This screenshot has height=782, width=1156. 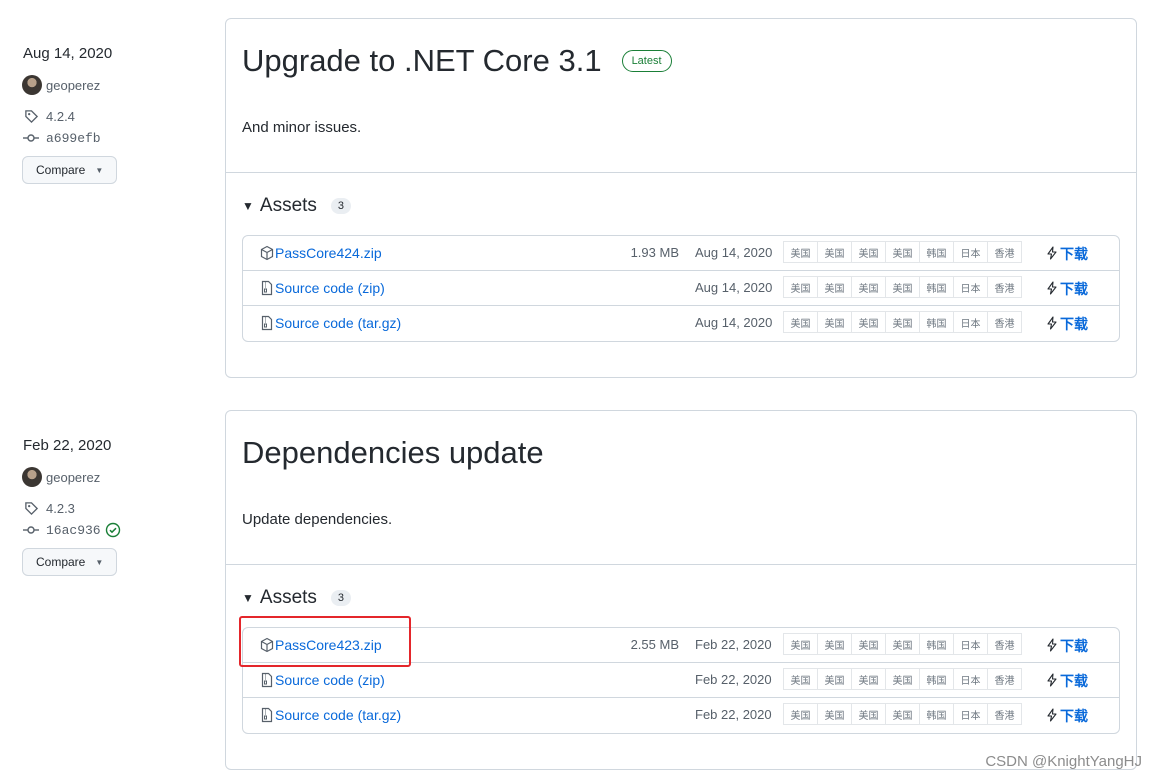 I want to click on asset-link: PassCore424.zip, so click(x=322, y=253).